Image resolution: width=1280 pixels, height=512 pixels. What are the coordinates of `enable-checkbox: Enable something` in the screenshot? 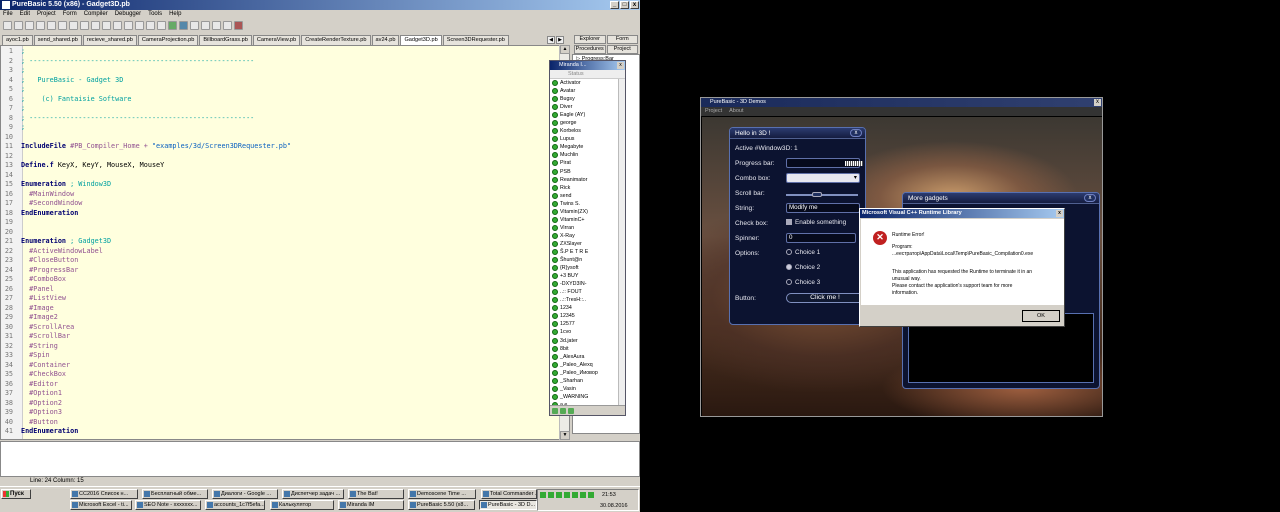 It's located at (816, 222).